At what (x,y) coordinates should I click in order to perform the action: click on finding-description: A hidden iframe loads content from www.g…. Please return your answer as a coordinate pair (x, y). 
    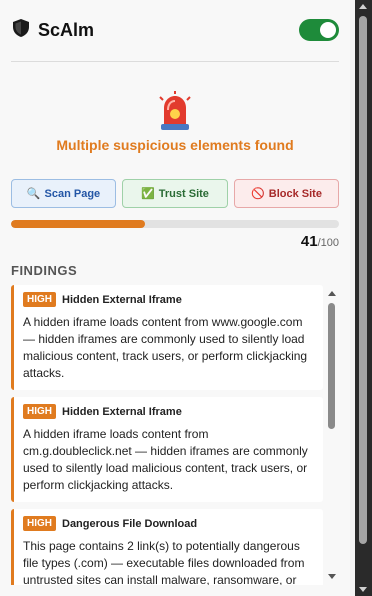
    Looking at the image, I should click on (165, 347).